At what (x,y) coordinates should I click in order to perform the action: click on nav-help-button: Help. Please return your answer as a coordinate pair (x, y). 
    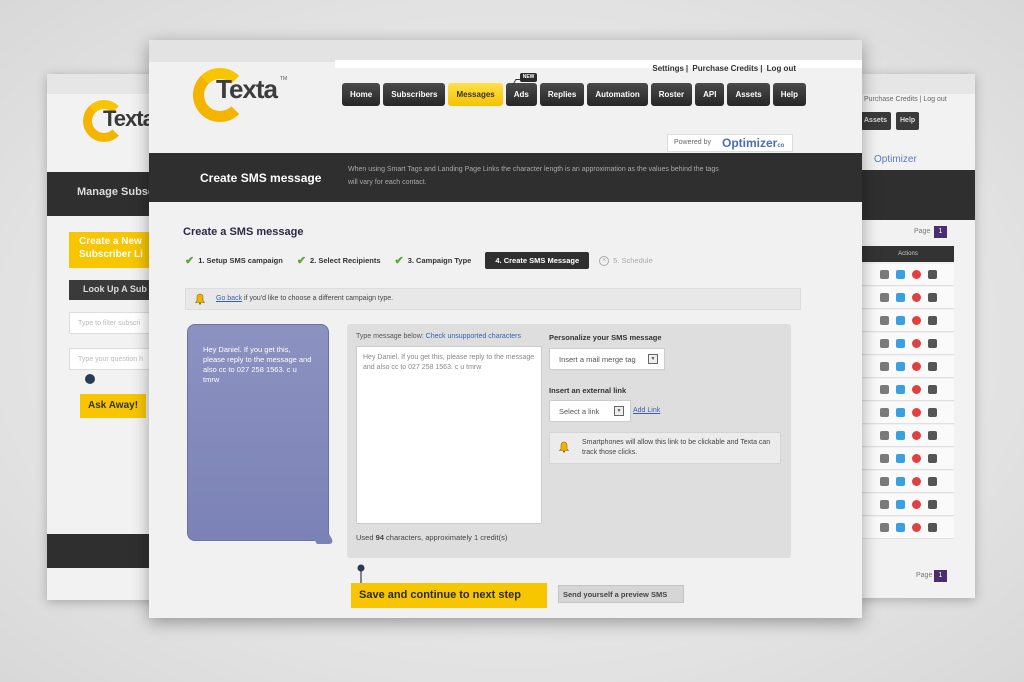
    Looking at the image, I should click on (908, 121).